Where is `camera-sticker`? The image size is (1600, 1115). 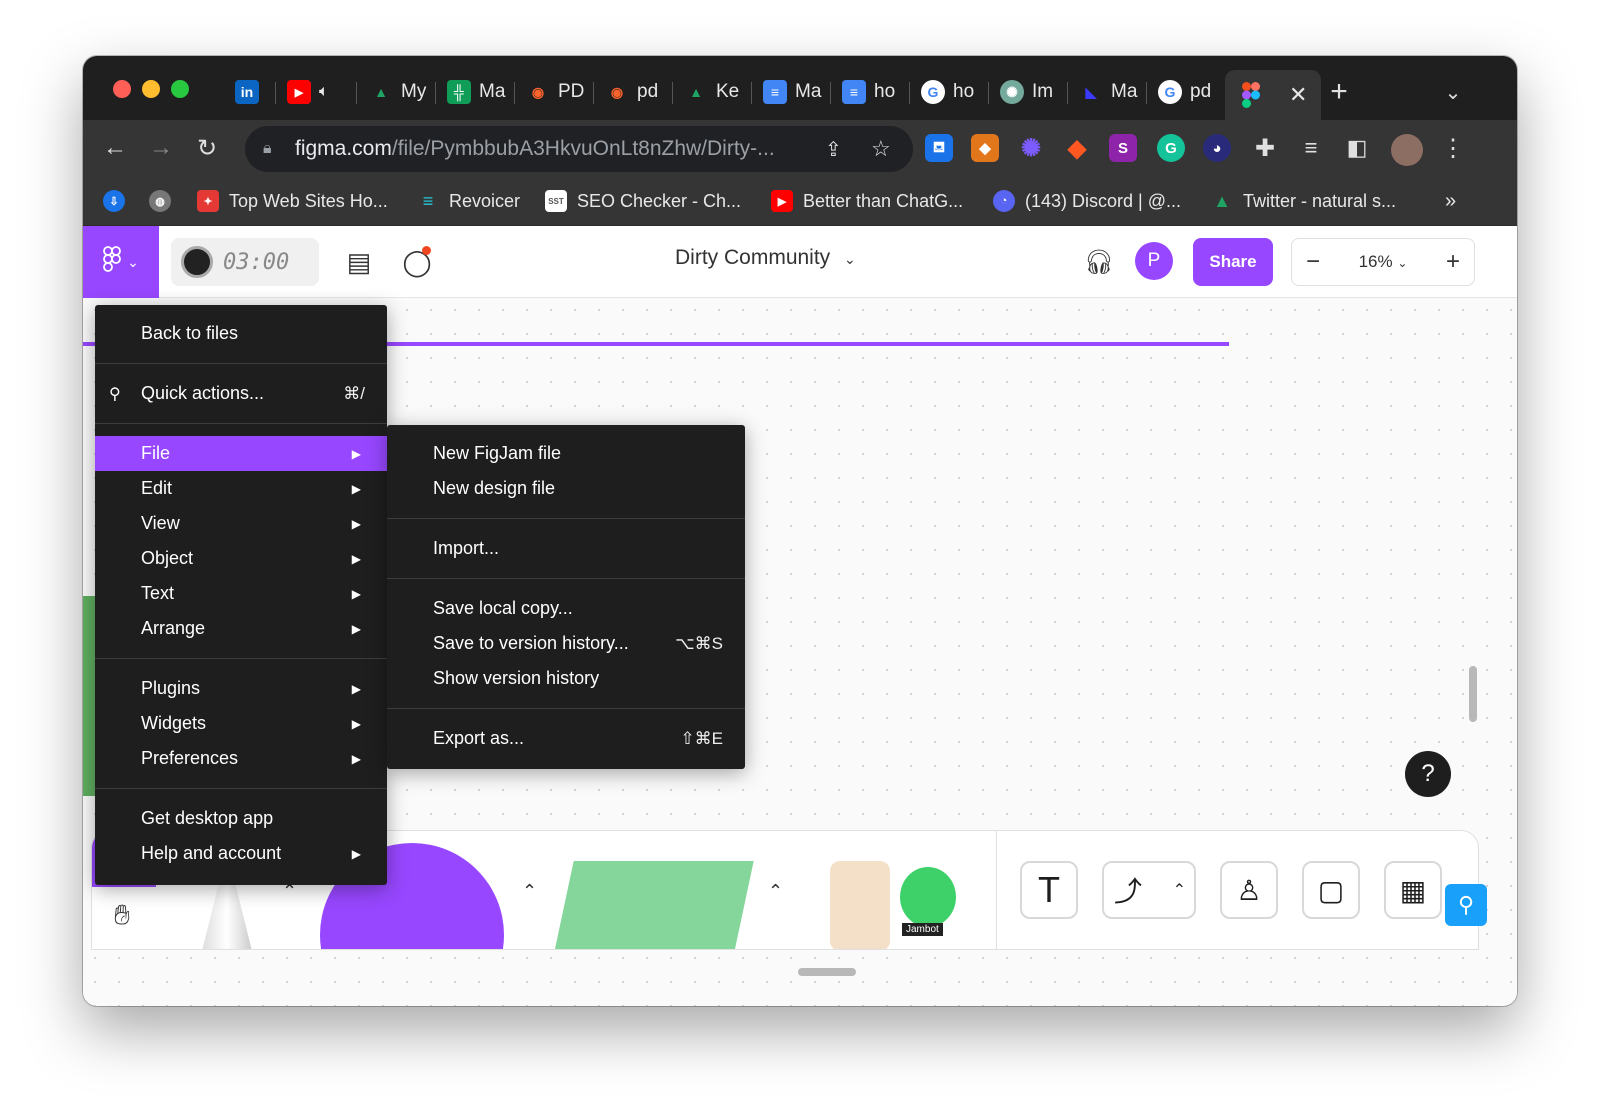
camera-sticker is located at coordinates (860, 905).